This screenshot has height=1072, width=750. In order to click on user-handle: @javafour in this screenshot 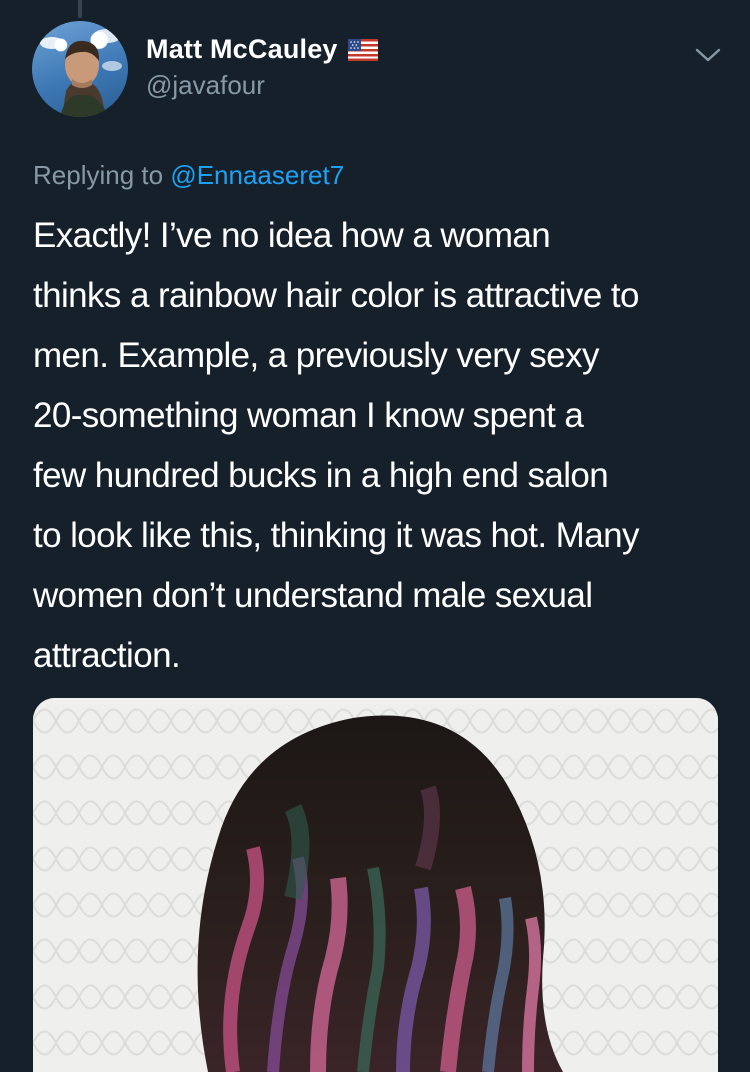, I will do `click(205, 85)`.